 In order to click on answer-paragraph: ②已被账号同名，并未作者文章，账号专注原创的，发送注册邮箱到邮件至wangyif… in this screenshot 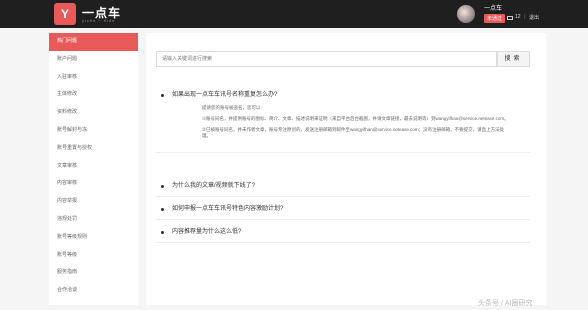, I will do `click(353, 132)`.